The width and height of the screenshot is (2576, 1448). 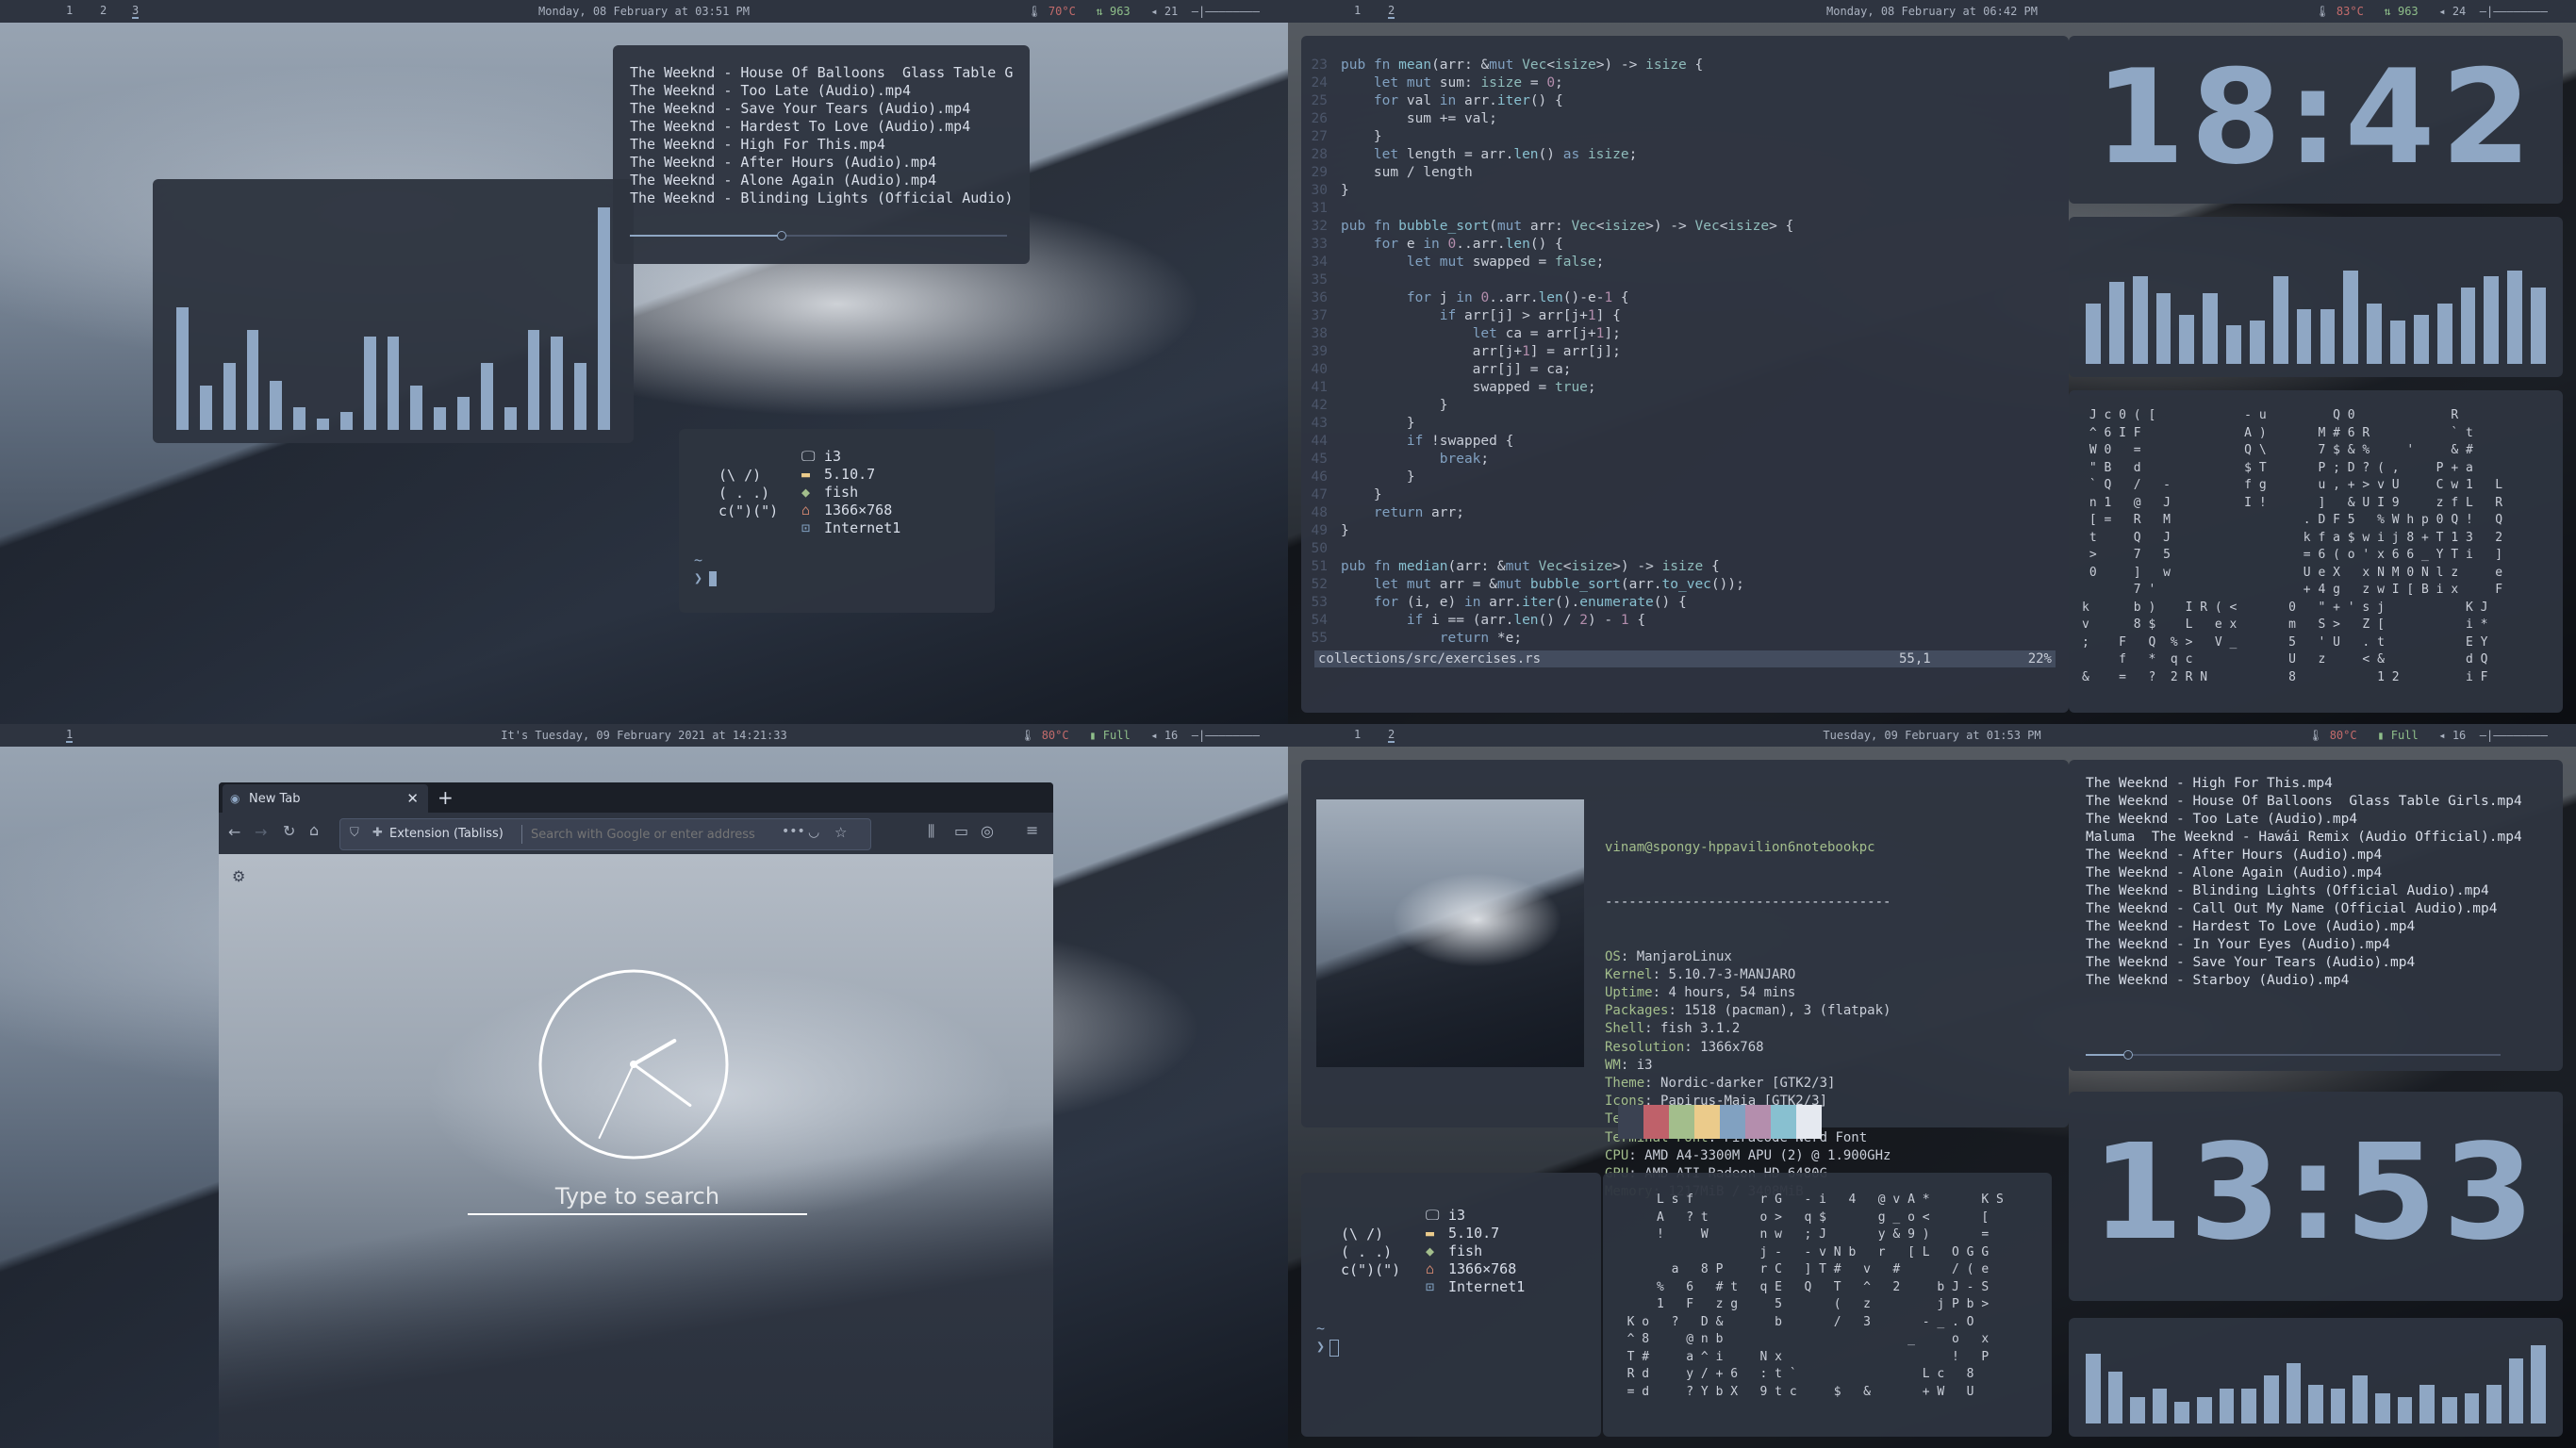 What do you see at coordinates (1140, 735) in the screenshot?
I see `bar-status-right: 🌡 80°C ▮ Full ◂ 16 –|––––––––` at bounding box center [1140, 735].